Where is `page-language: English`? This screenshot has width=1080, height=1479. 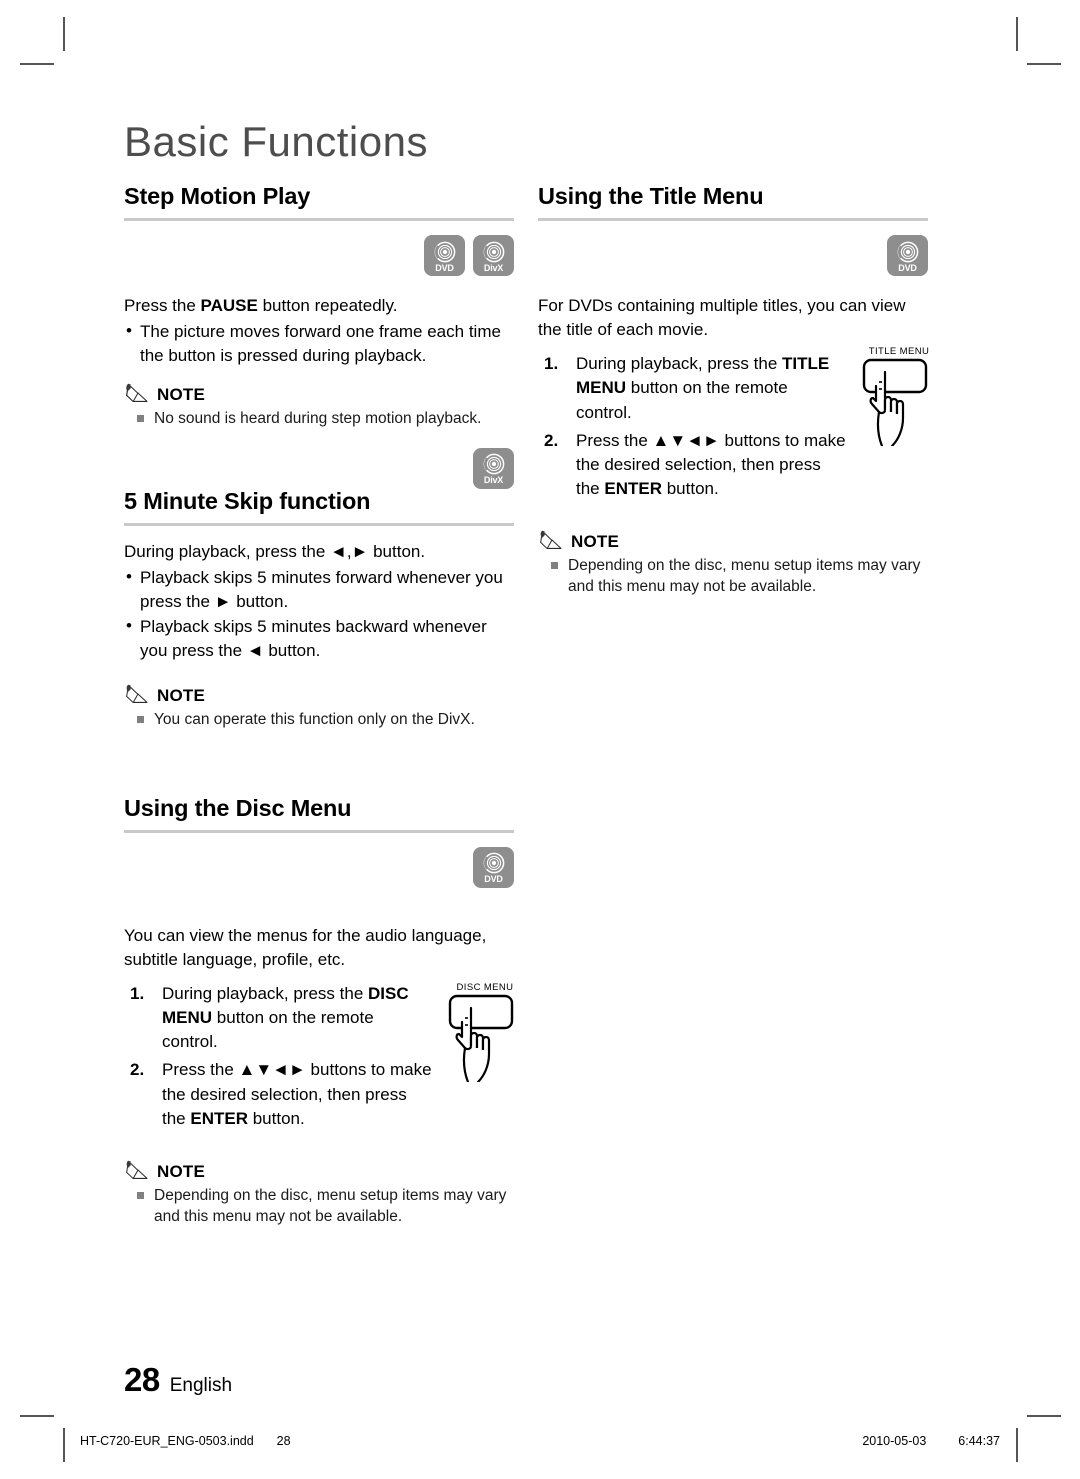 page-language: English is located at coordinates (201, 1385).